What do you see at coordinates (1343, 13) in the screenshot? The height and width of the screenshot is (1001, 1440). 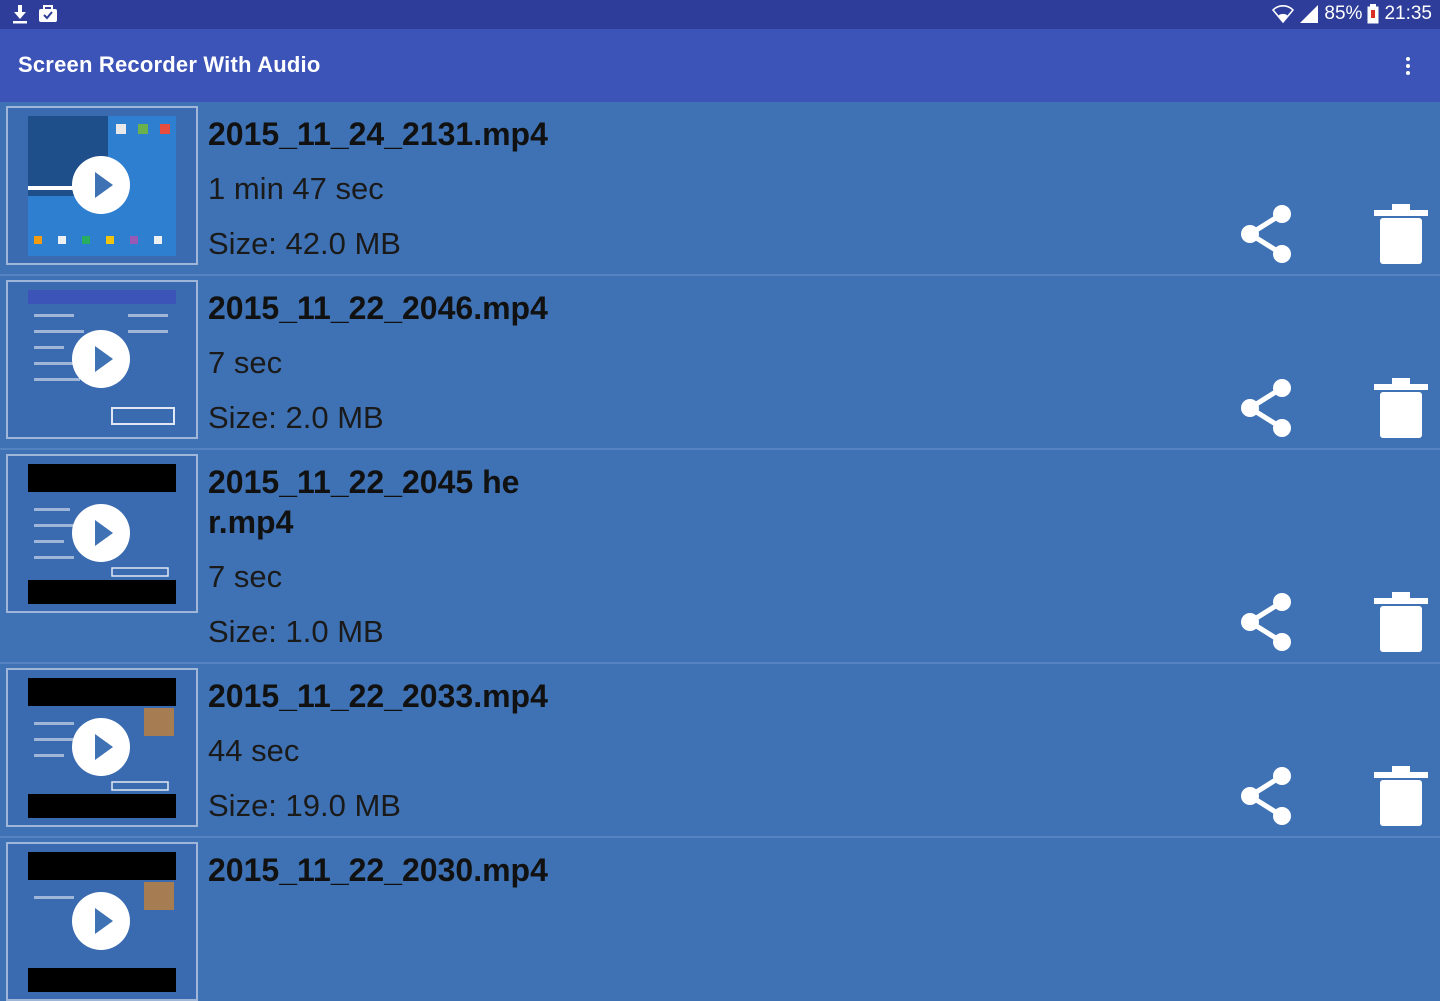 I see `battery-percentage: 85%` at bounding box center [1343, 13].